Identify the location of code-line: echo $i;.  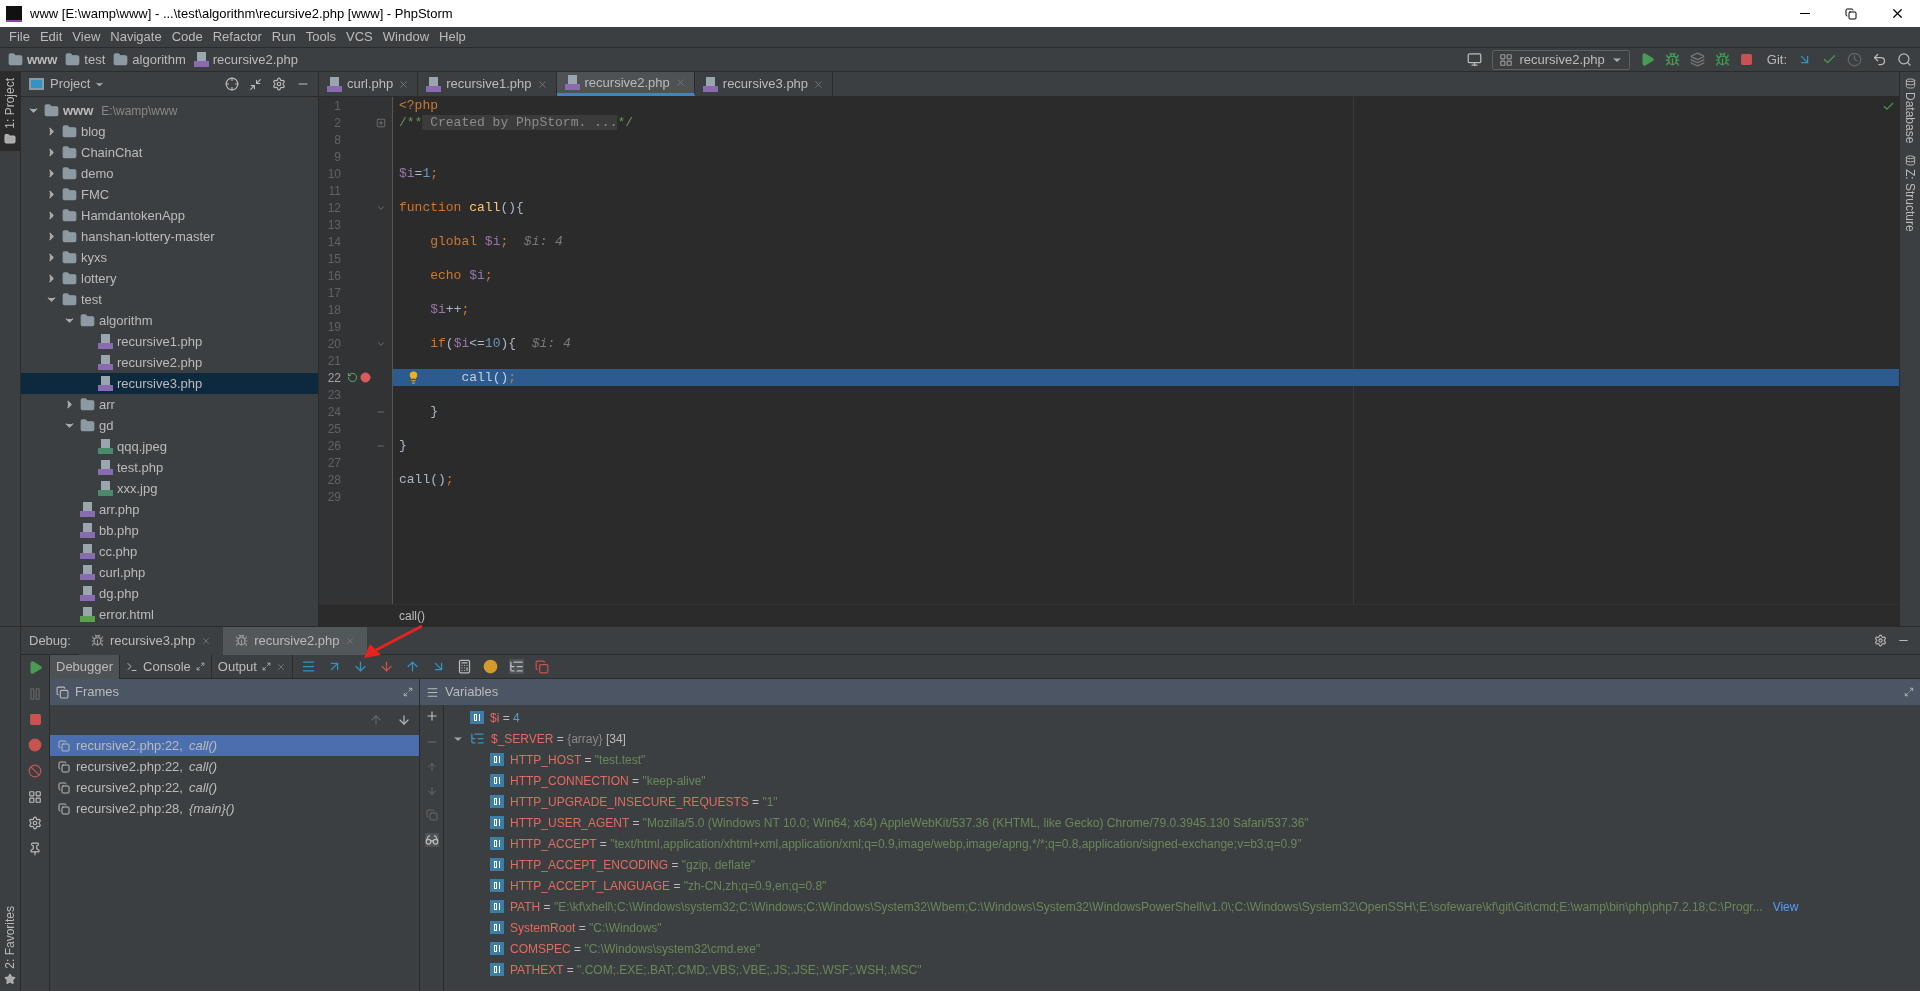
(461, 275).